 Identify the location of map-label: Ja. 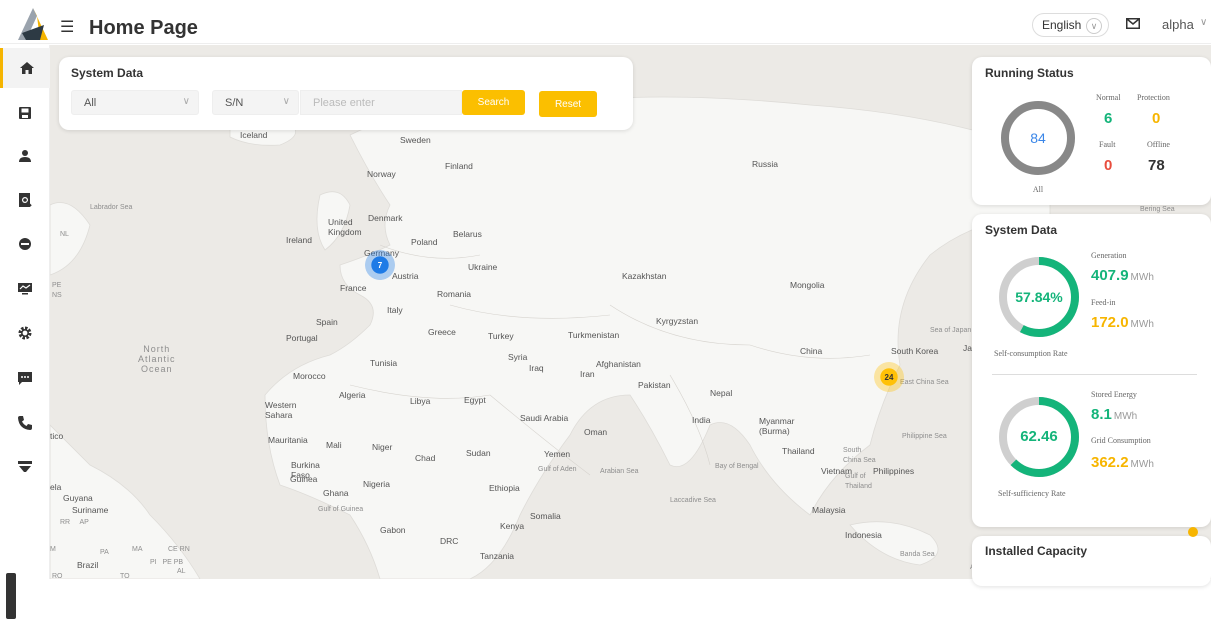
(967, 348).